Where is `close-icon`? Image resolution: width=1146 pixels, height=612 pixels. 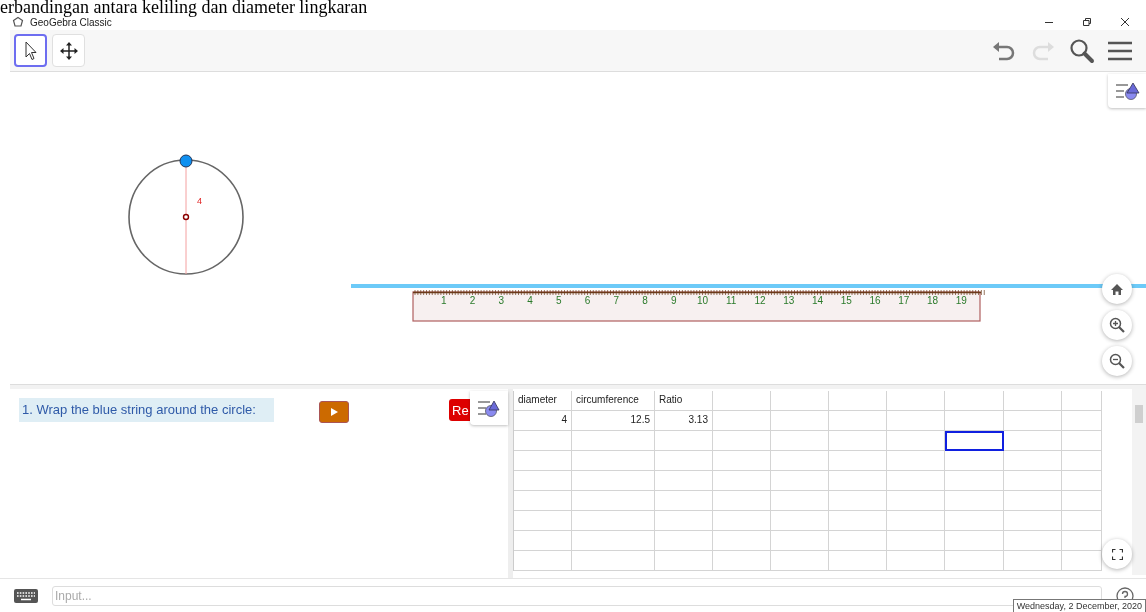 close-icon is located at coordinates (1125, 22).